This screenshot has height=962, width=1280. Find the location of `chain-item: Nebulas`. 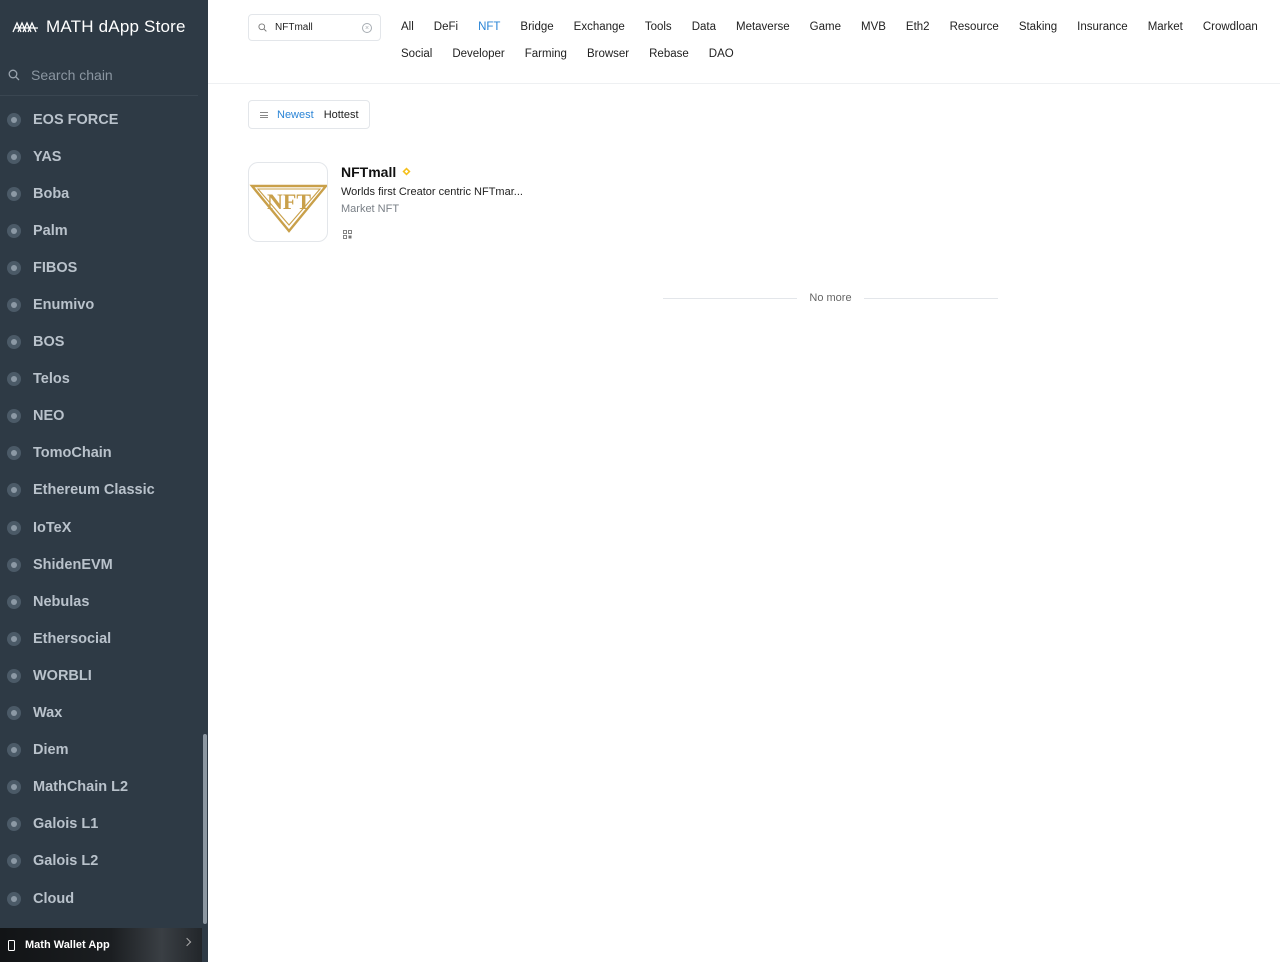

chain-item: Nebulas is located at coordinates (102, 601).